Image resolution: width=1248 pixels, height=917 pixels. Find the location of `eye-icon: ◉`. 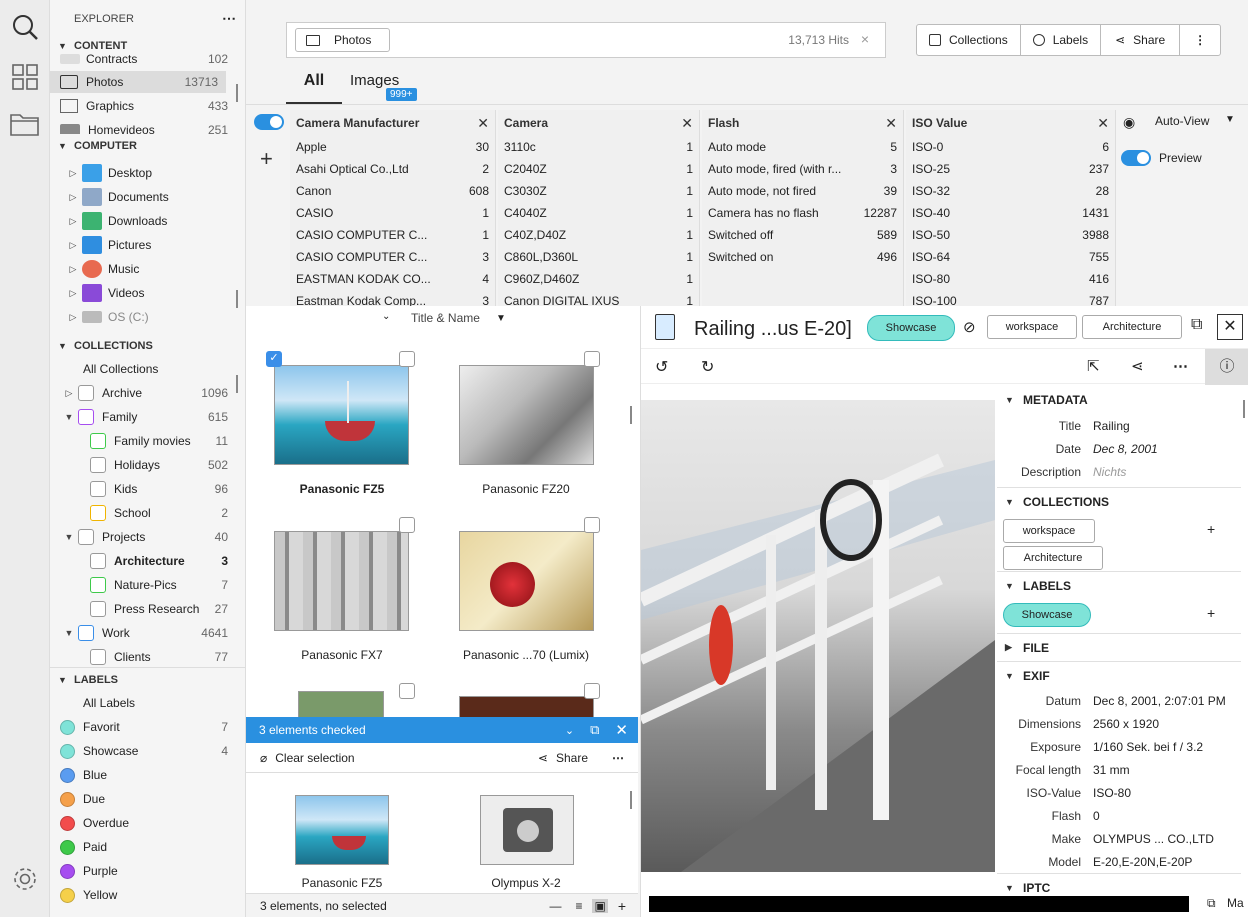

eye-icon: ◉ is located at coordinates (1129, 122).